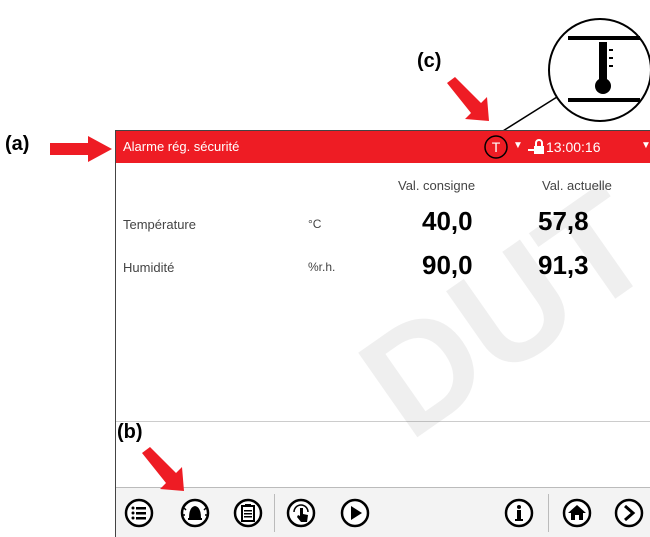  Describe the element at coordinates (577, 513) in the screenshot. I see `home-icon` at that location.